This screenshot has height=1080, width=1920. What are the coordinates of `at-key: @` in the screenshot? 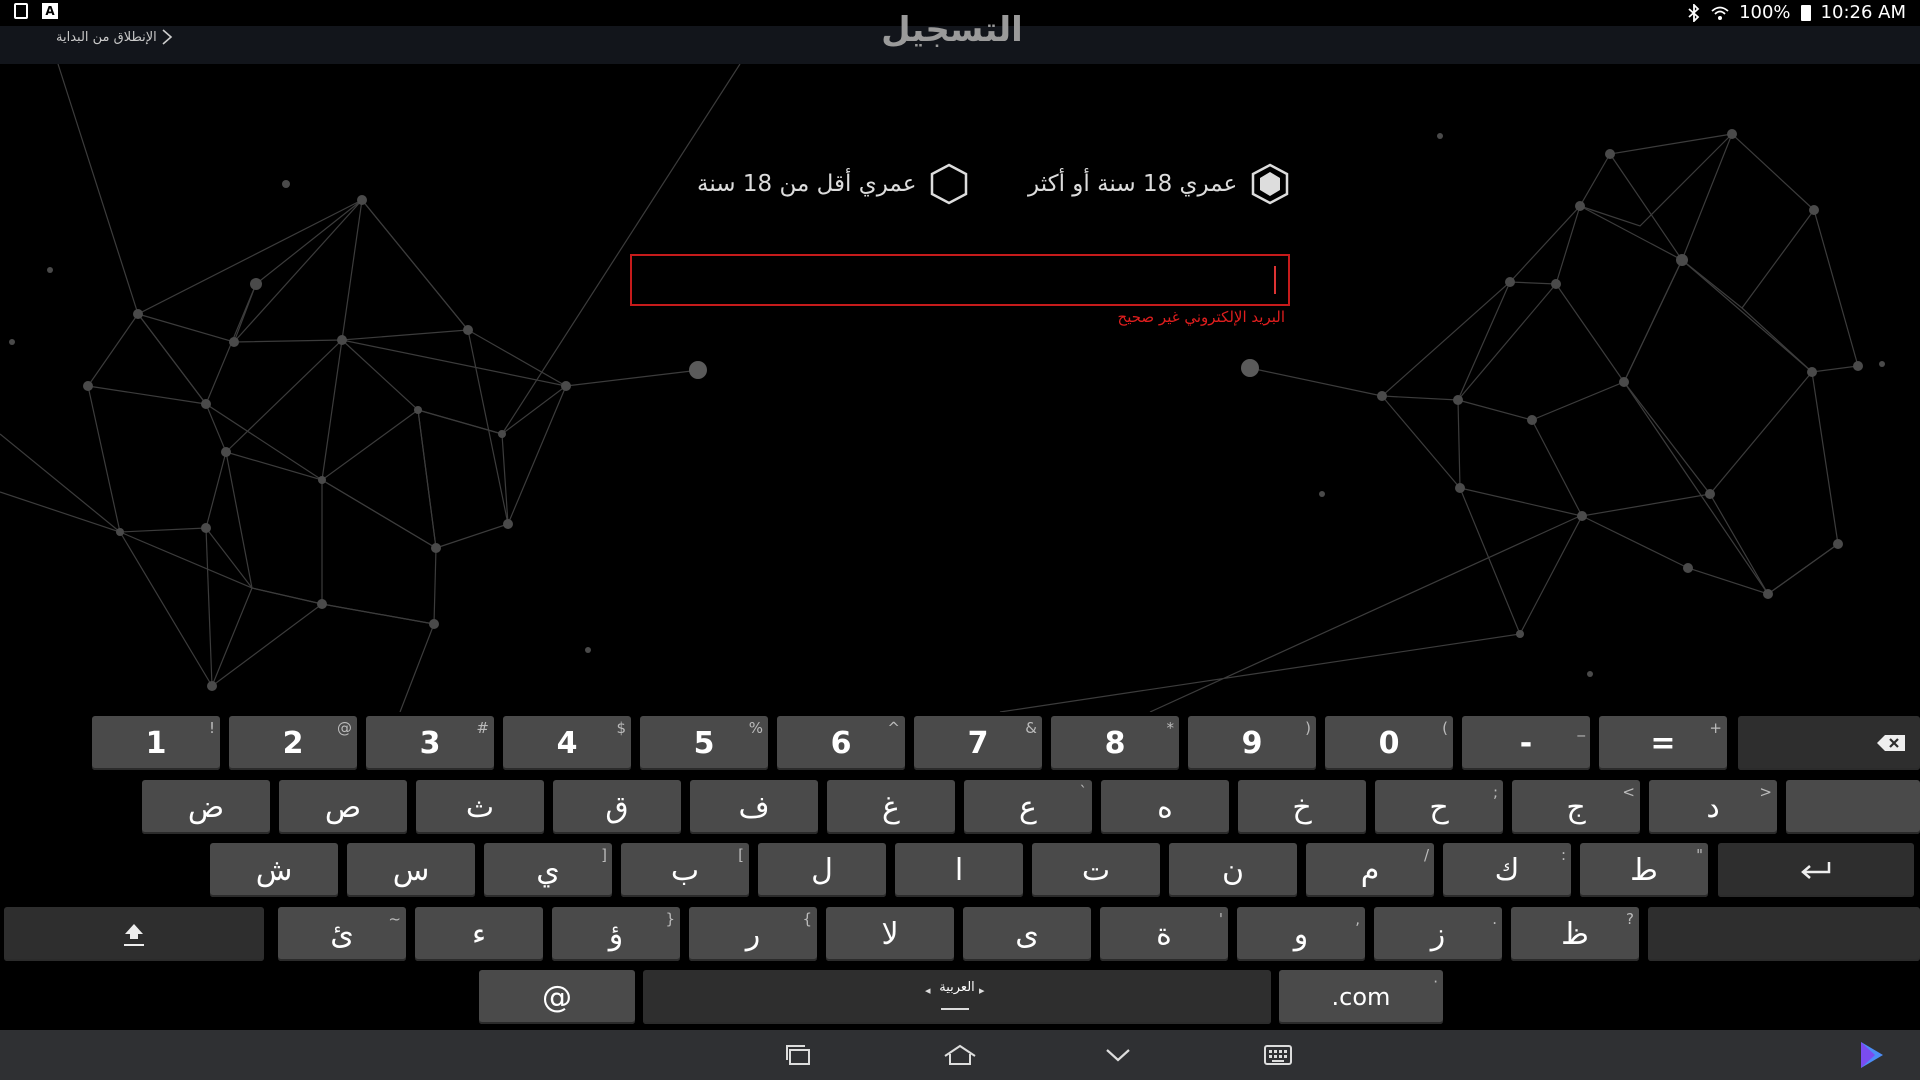 It's located at (557, 997).